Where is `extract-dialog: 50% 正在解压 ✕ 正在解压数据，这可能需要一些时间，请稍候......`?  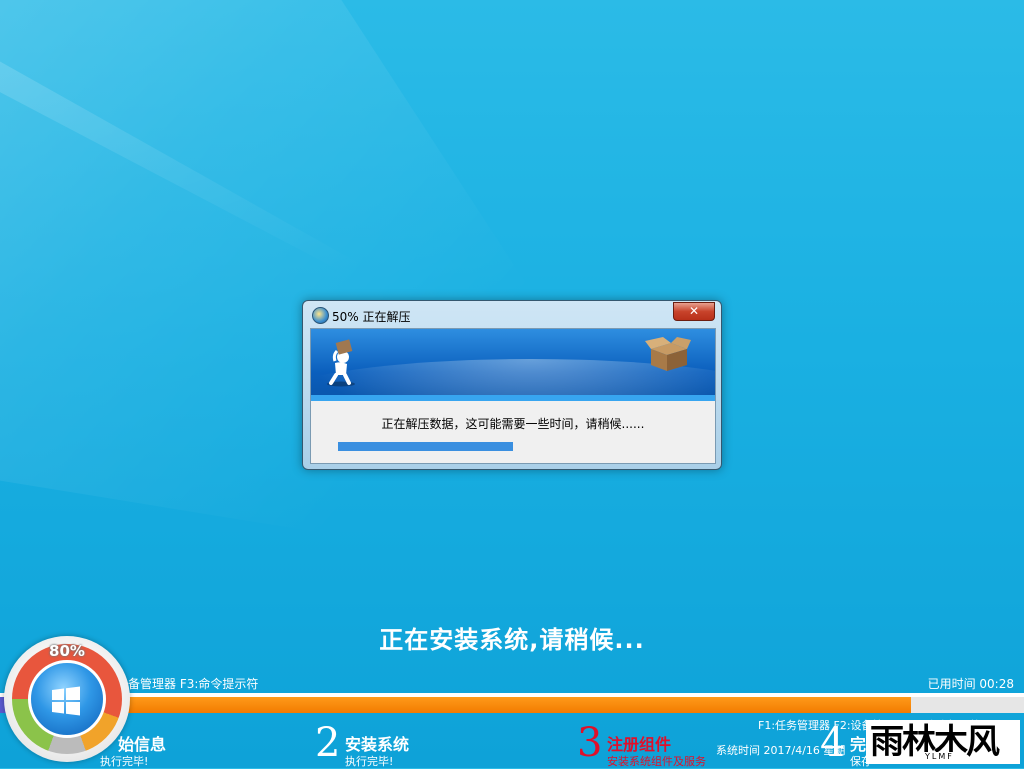 extract-dialog: 50% 正在解压 ✕ 正在解压数据，这可能需要一些时间，请稍候...... is located at coordinates (512, 385).